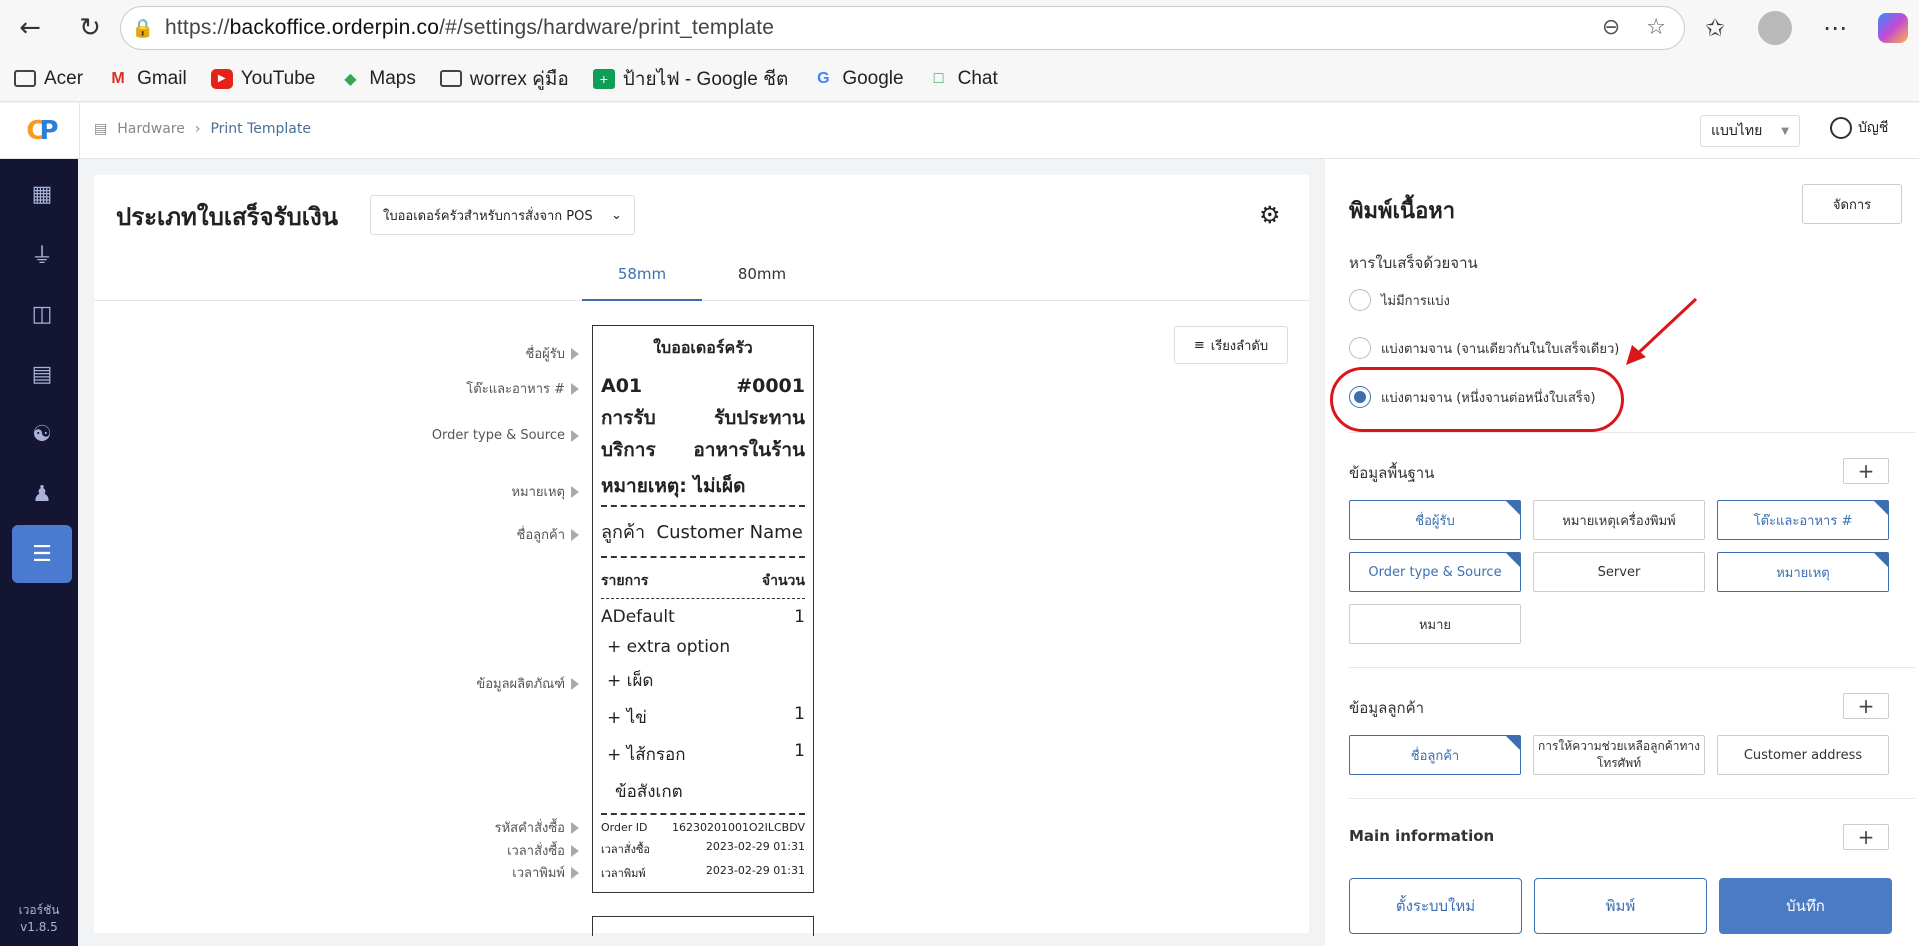  I want to click on dashboard-icon: ▦, so click(42, 194).